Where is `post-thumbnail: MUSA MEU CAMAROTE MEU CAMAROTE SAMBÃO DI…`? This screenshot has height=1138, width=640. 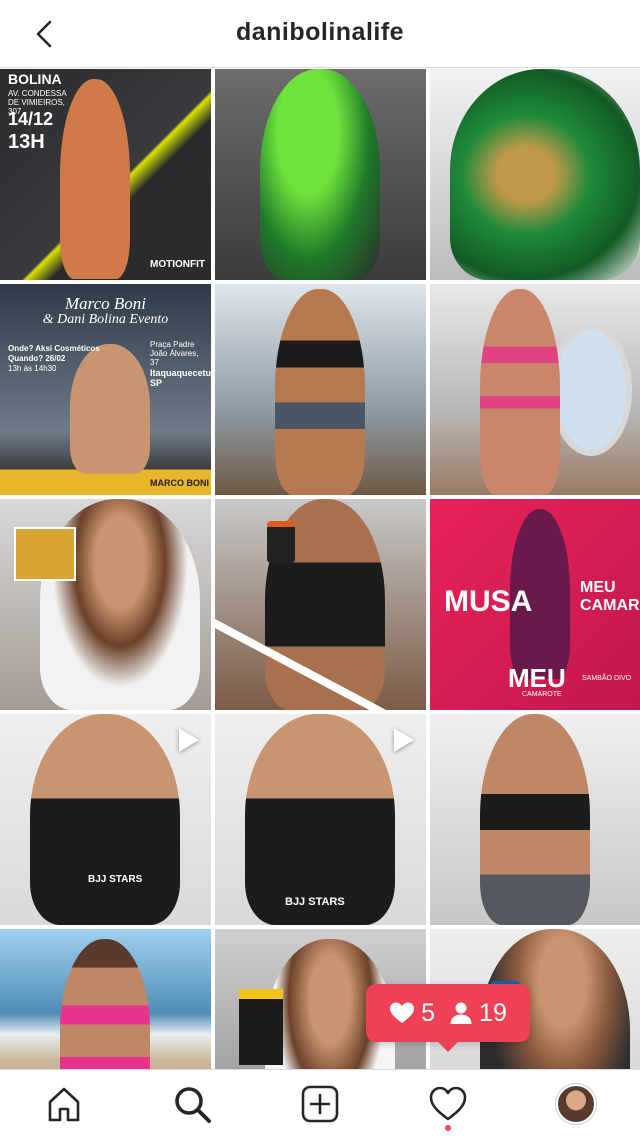
post-thumbnail: MUSA MEU CAMAROTE MEU CAMAROTE SAMBÃO DI… is located at coordinates (535, 604).